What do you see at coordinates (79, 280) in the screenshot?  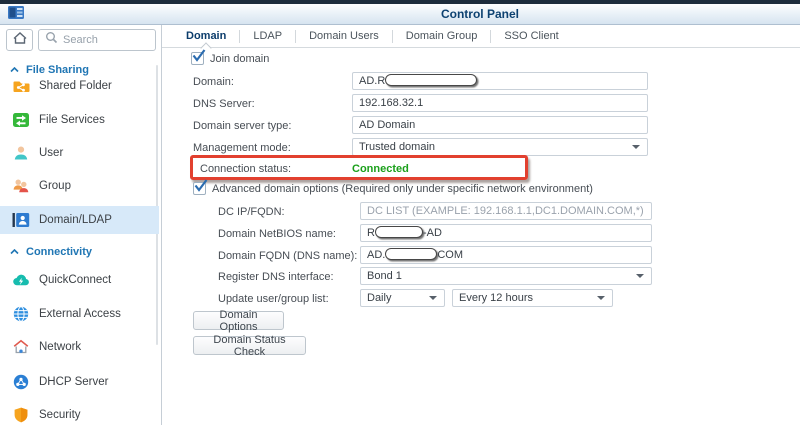 I see `sidebar-item-quickconnect: QuickConnect` at bounding box center [79, 280].